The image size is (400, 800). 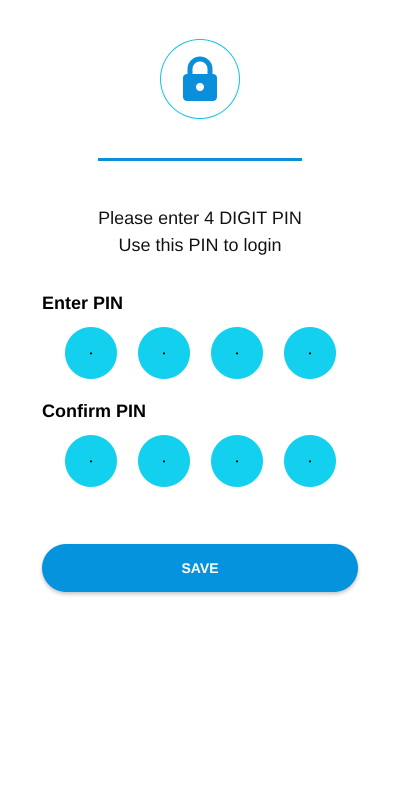 What do you see at coordinates (200, 568) in the screenshot?
I see `save-button: SAVE` at bounding box center [200, 568].